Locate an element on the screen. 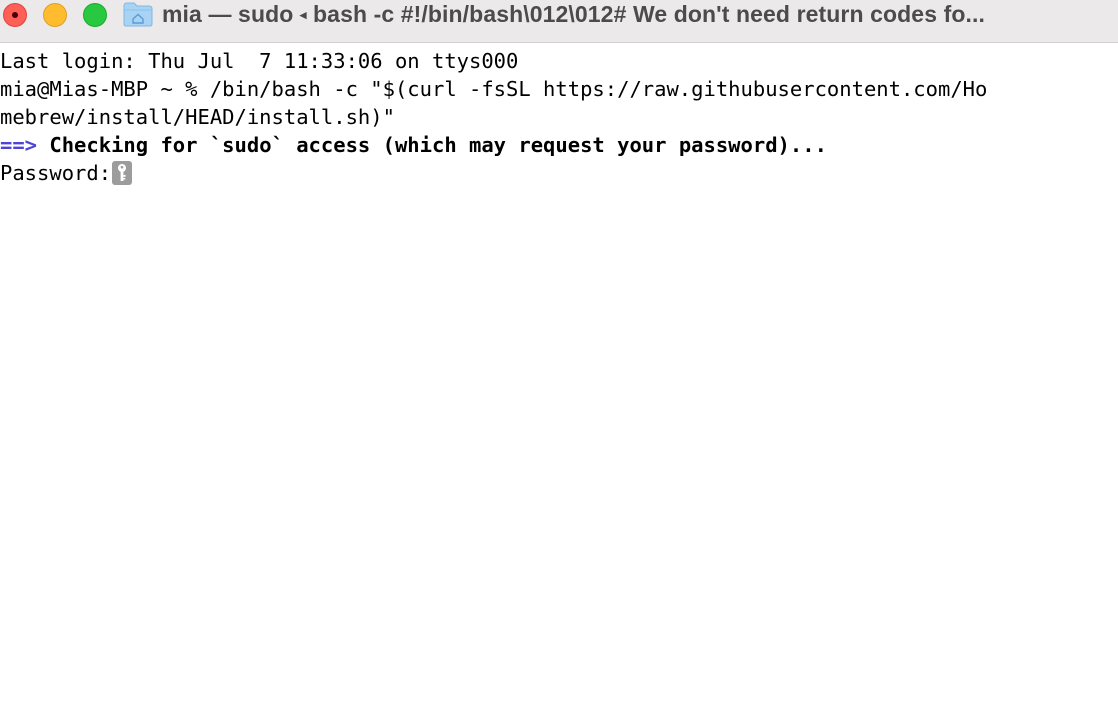  close-dot-icon is located at coordinates (15, 15).